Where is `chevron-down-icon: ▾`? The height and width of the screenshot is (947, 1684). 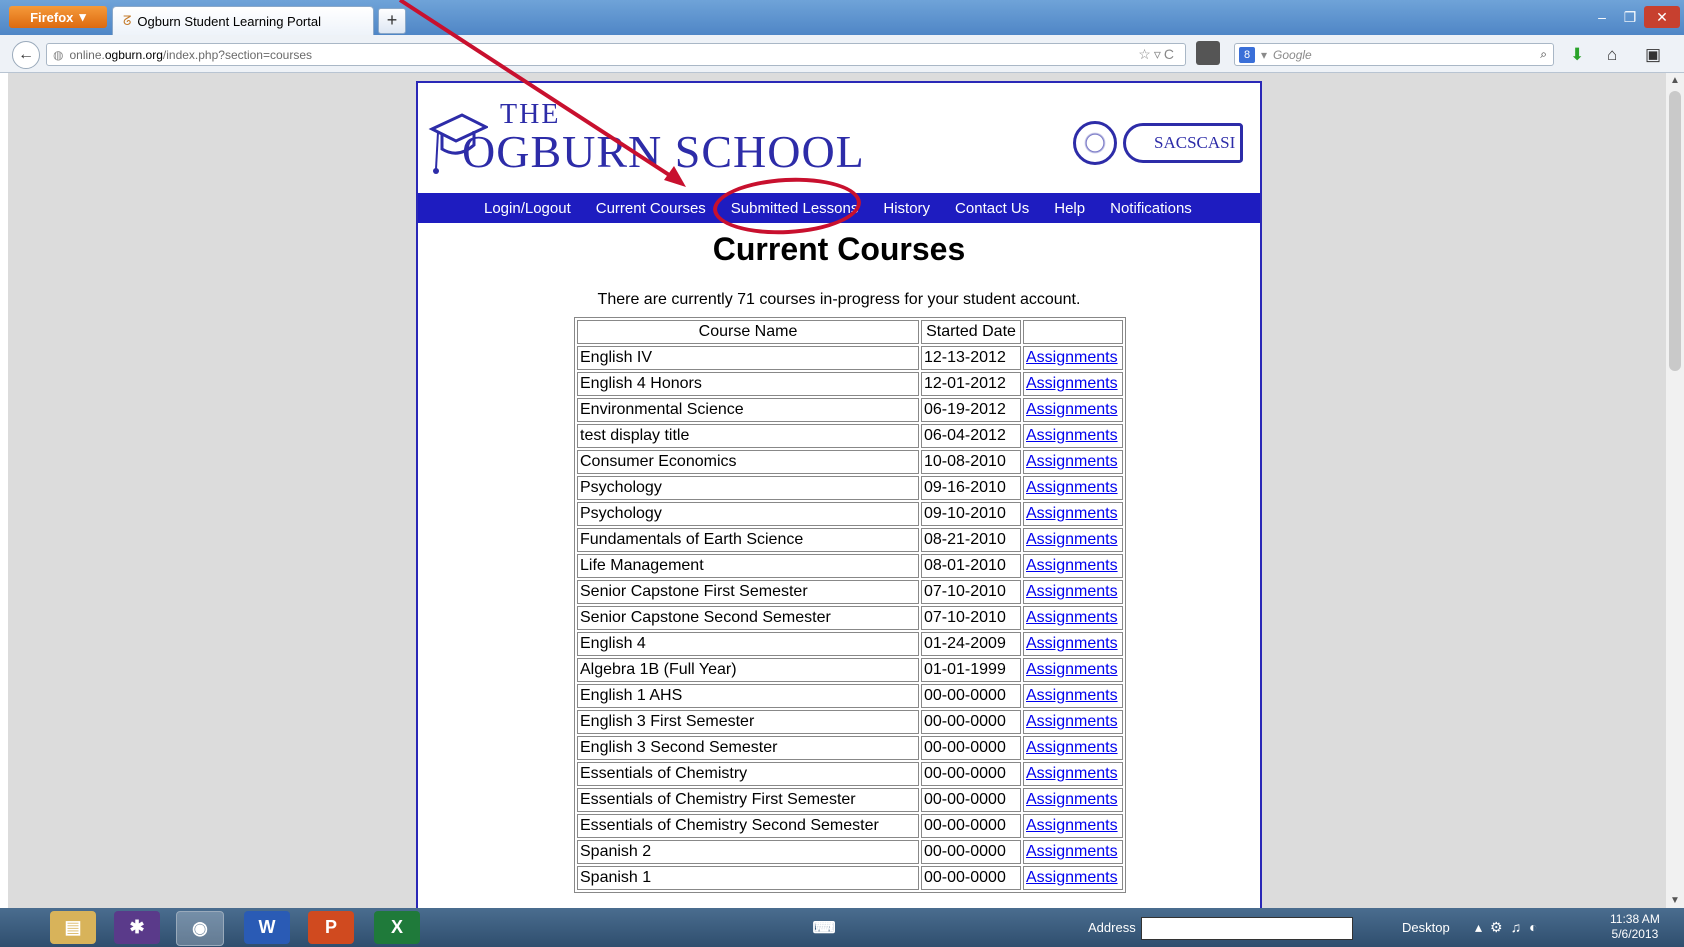
chevron-down-icon: ▾ is located at coordinates (82, 16).